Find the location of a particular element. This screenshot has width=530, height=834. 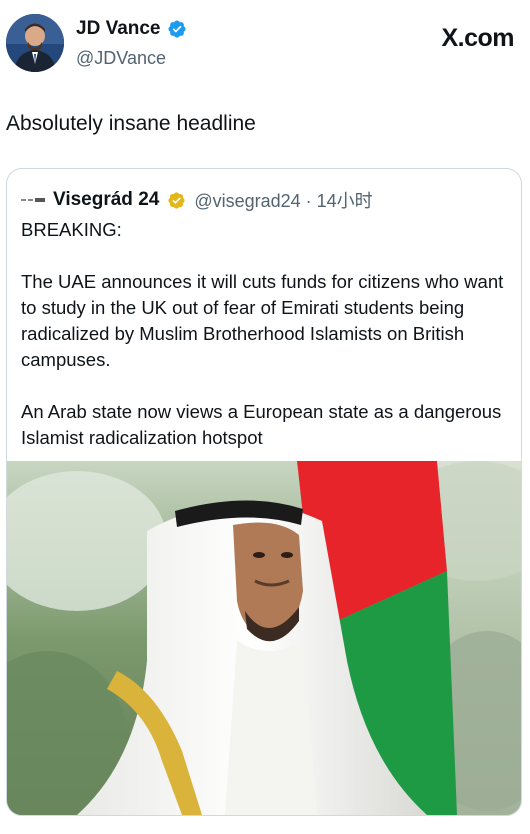

gold-verified-badge-icon is located at coordinates (176, 200).